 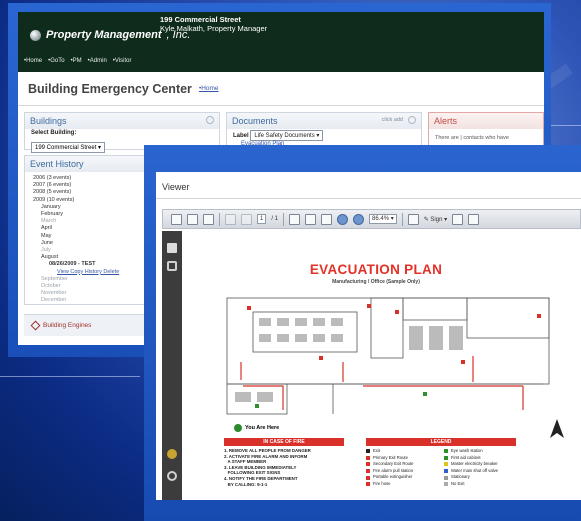 I want to click on pdf-toolbar: 1 / 1 86.4% ▾ ✎ Sign ▾, so click(x=371, y=219).